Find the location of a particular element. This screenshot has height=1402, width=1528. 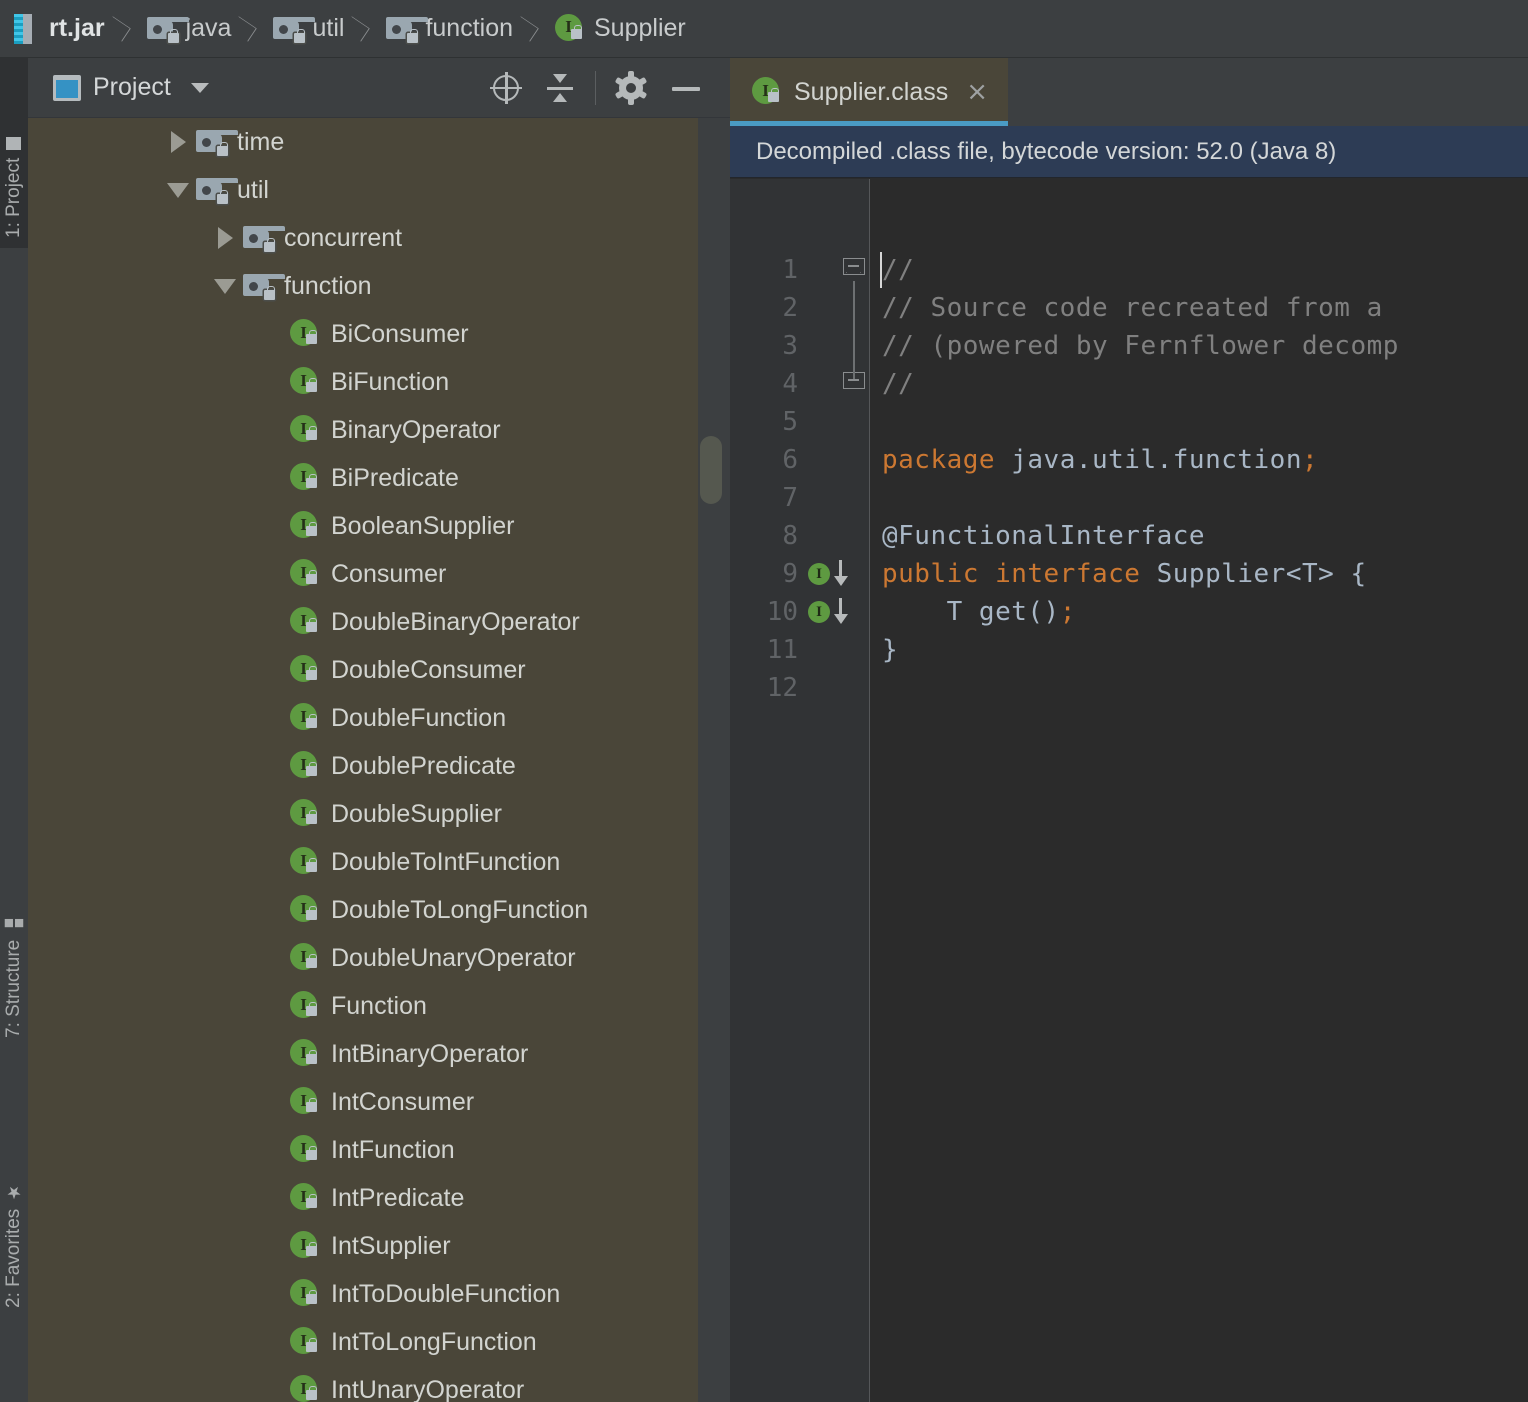

tree-item-intbinaryoperator: I IntBinaryOperator is located at coordinates (379, 1054).